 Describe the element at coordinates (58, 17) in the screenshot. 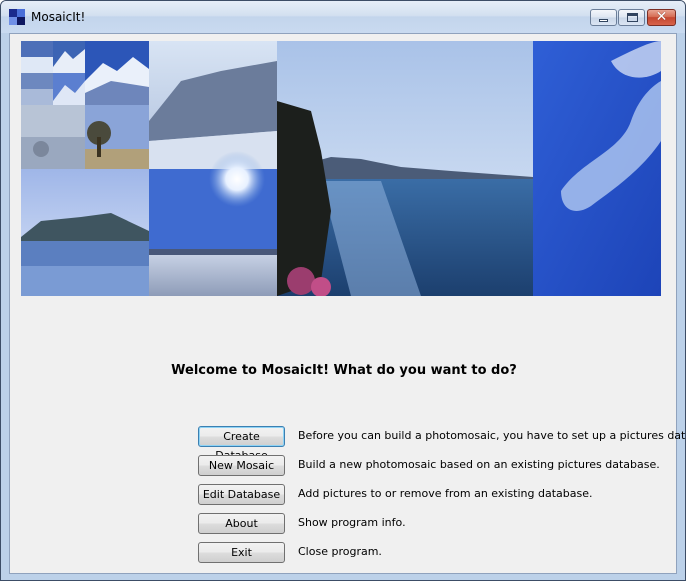

I see `window-title: MosaicIt!` at that location.